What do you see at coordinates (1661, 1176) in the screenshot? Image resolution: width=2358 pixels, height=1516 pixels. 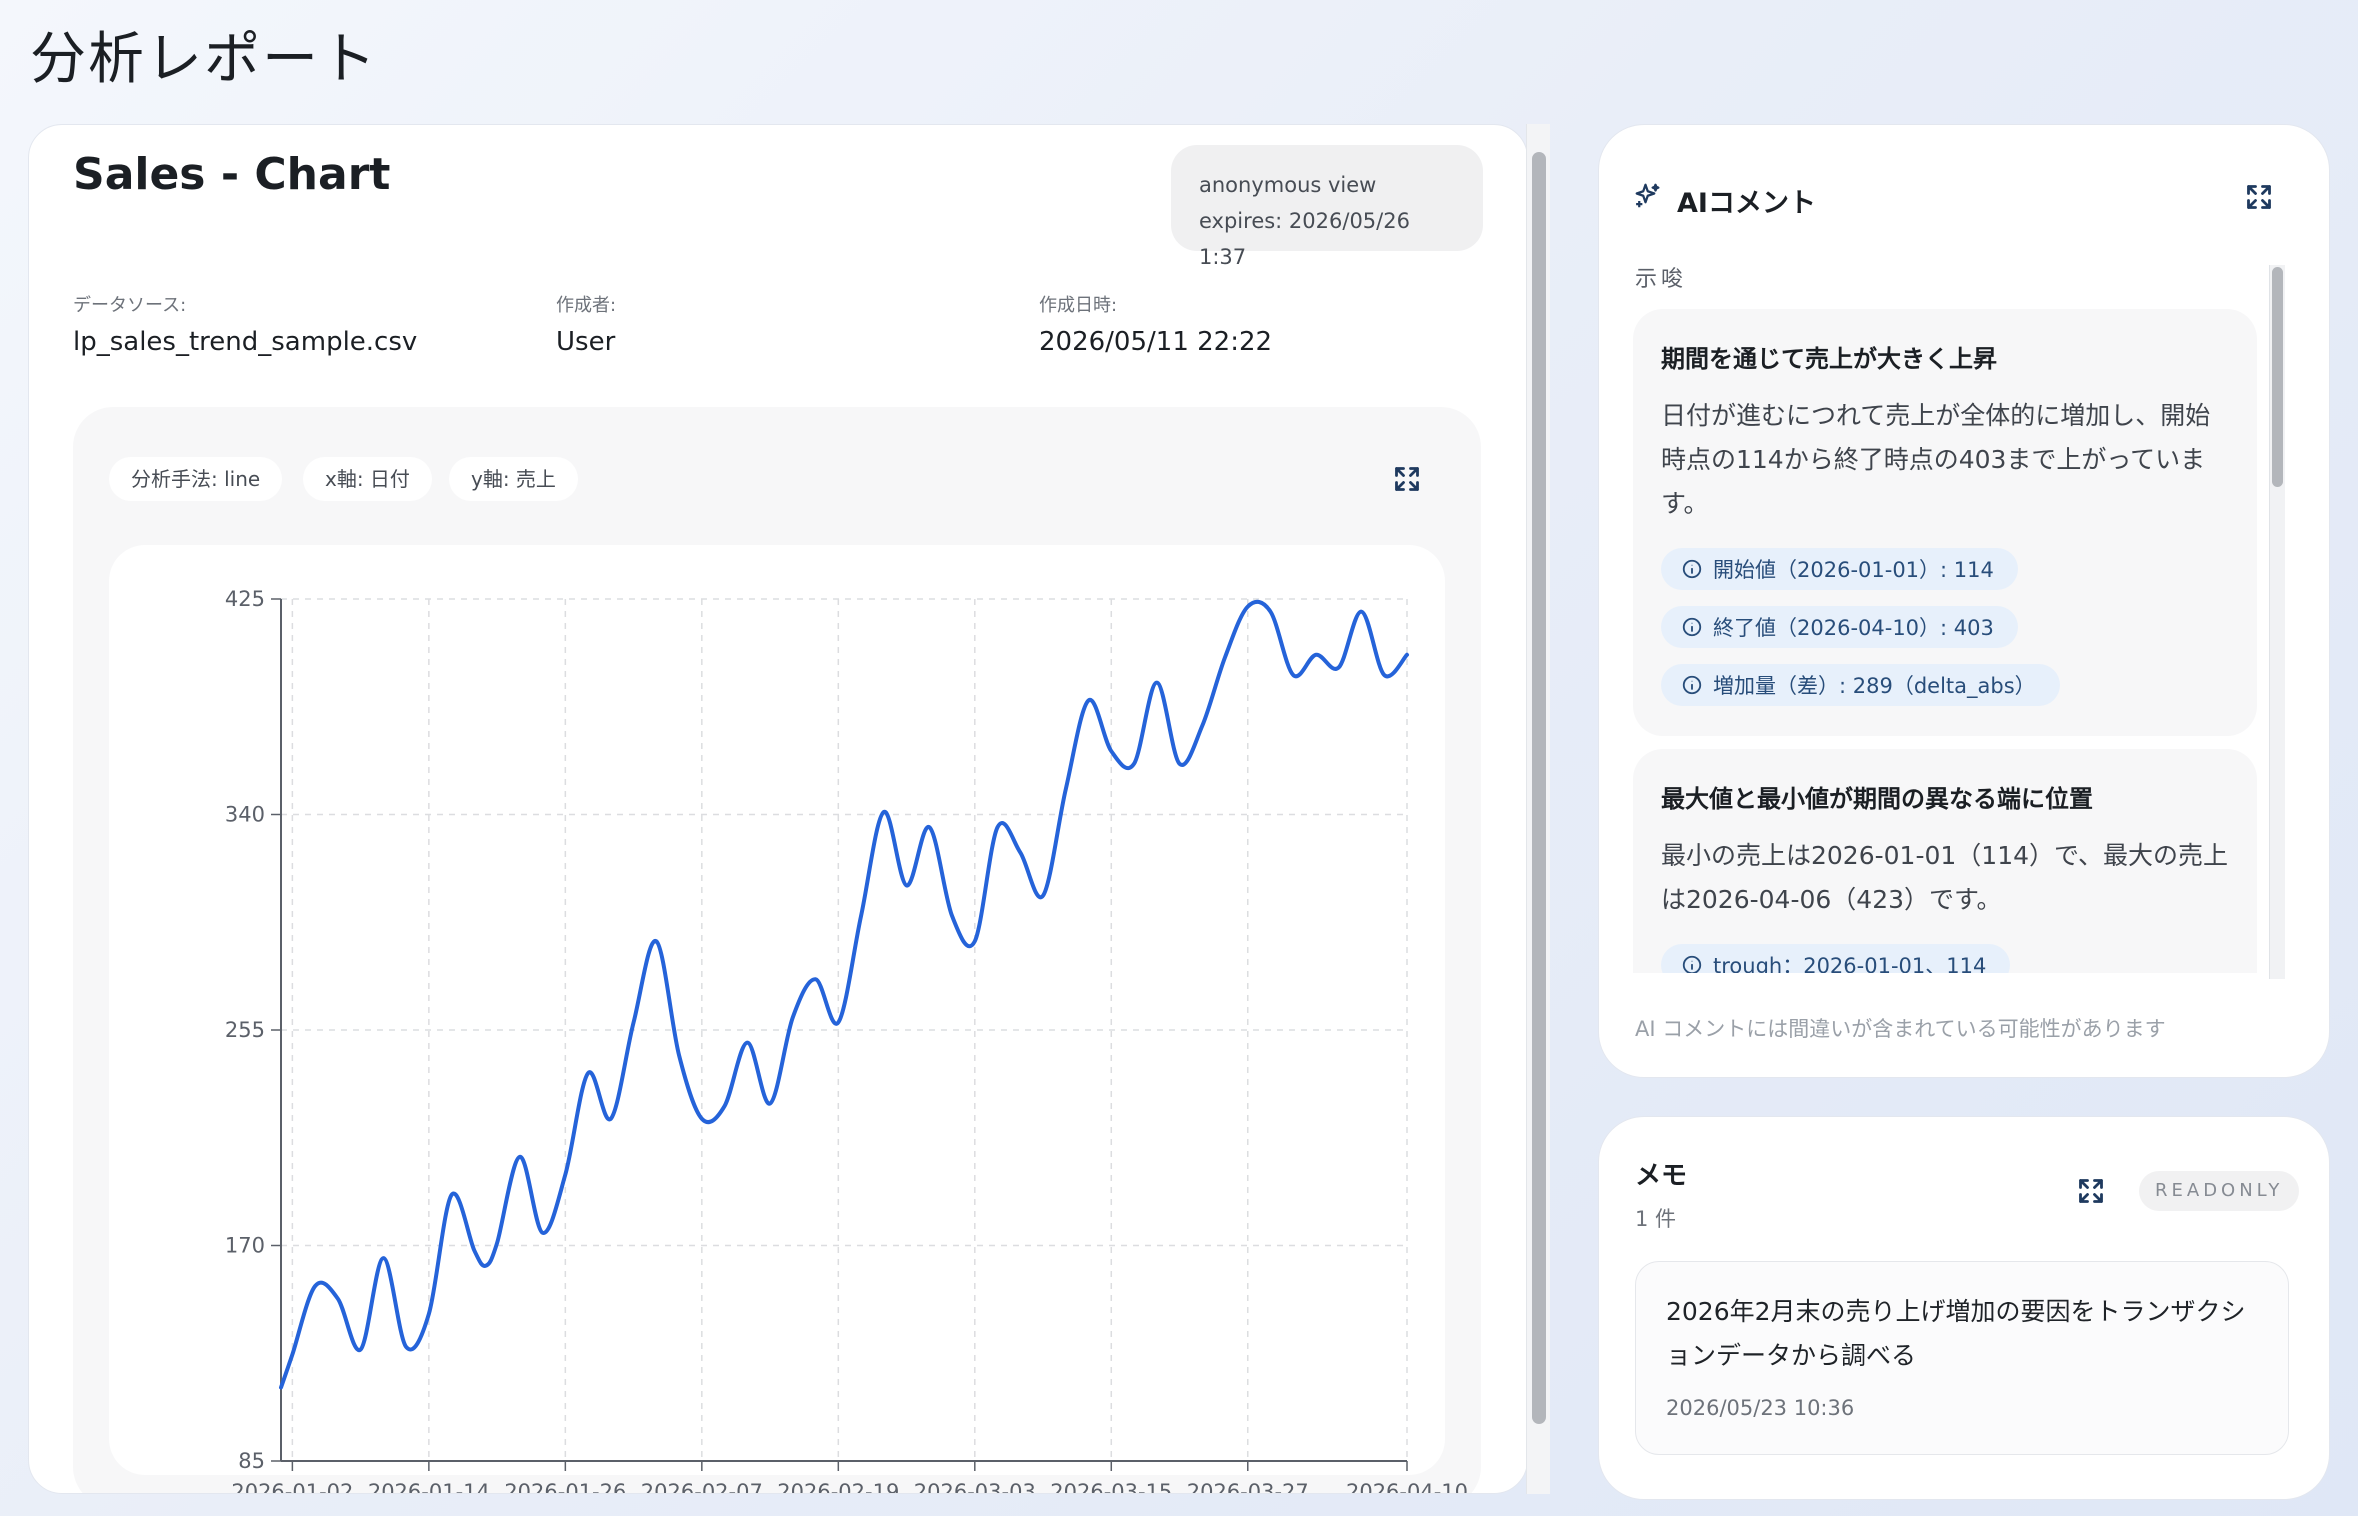 I see `memo-title: メモ` at bounding box center [1661, 1176].